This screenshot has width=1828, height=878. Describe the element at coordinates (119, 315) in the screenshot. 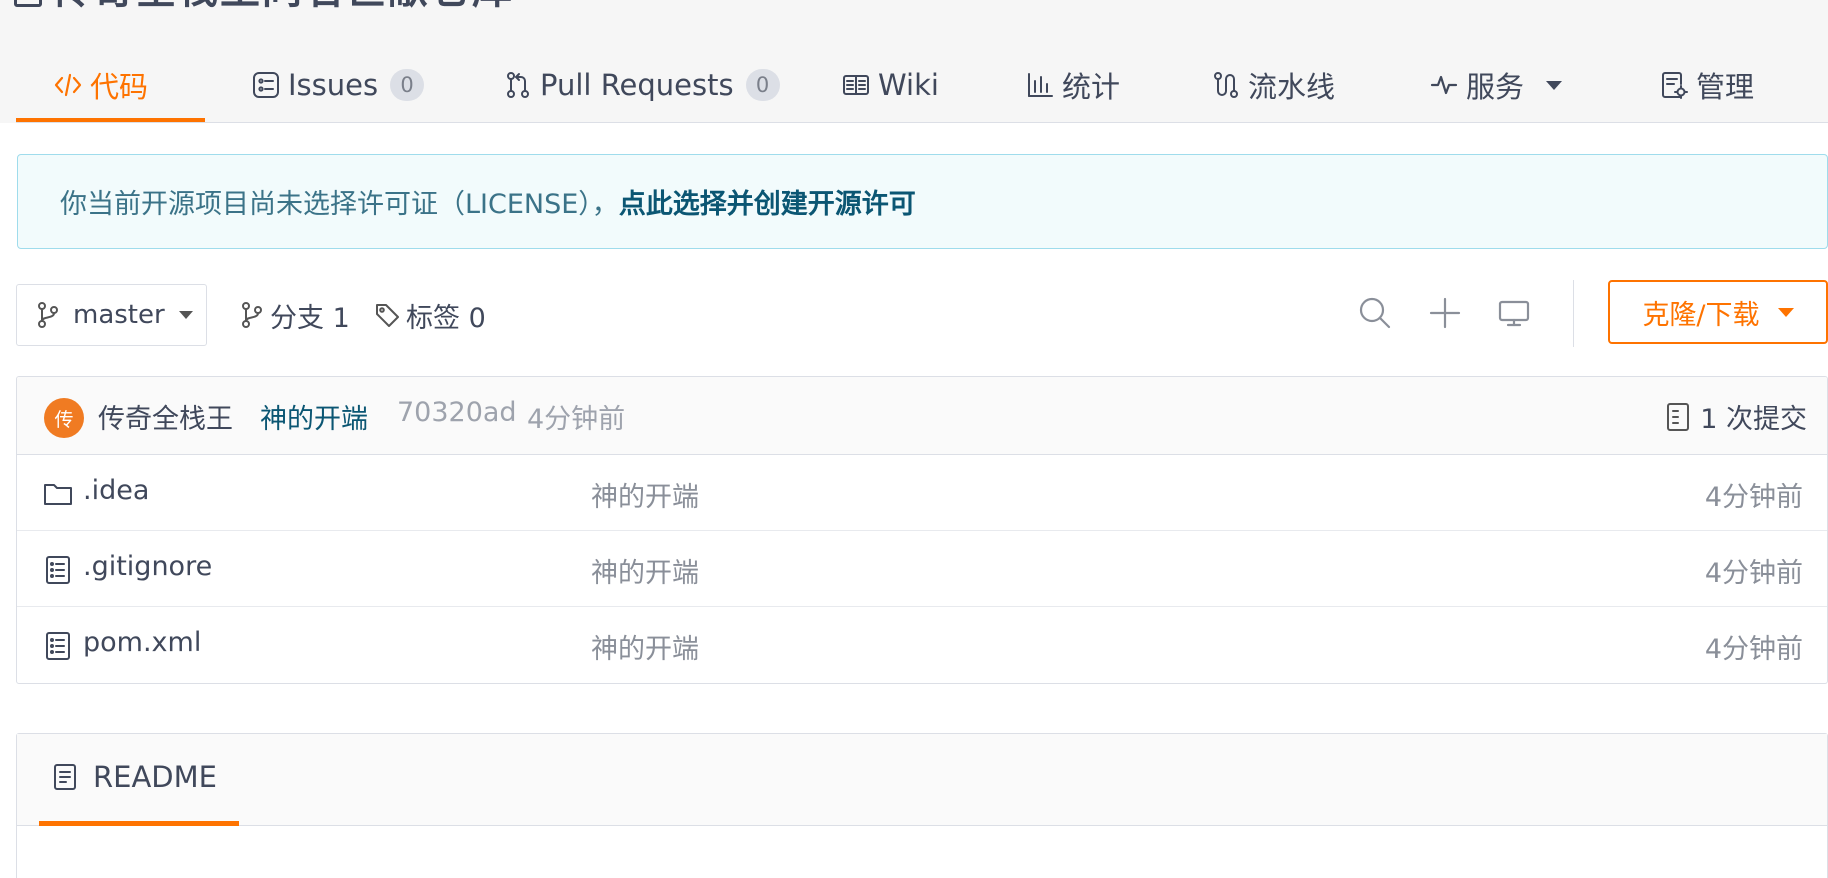

I see `branch-name: master` at that location.